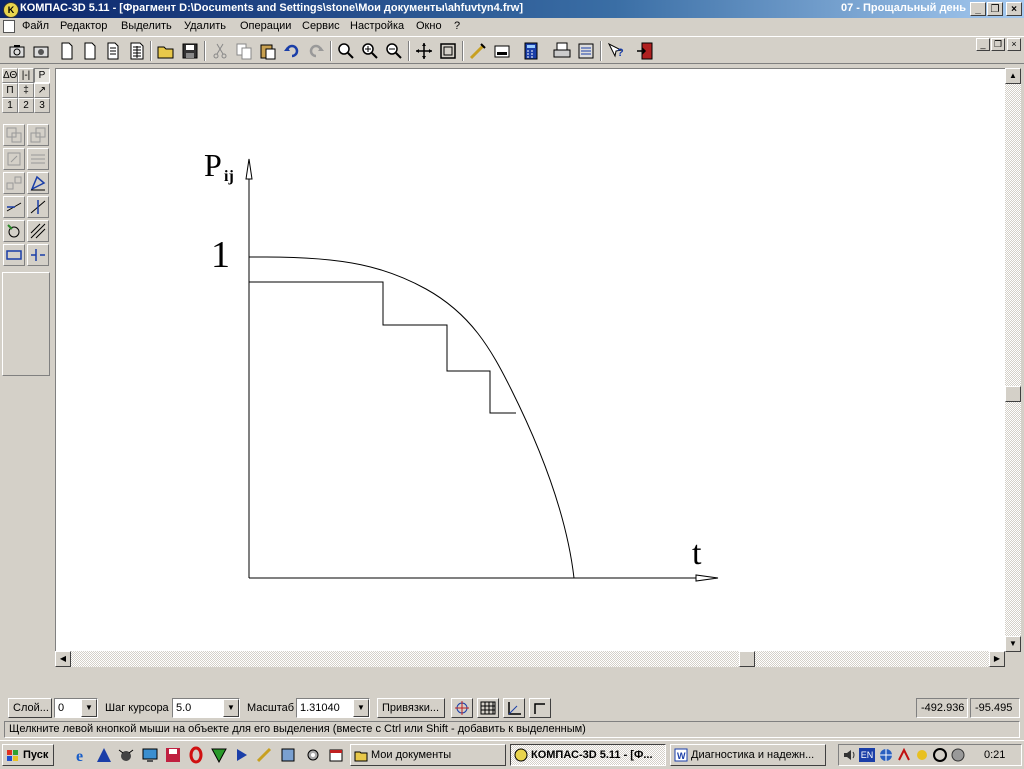 This screenshot has width=1024, height=769. What do you see at coordinates (478, 51) in the screenshot?
I see `regen-icon` at bounding box center [478, 51].